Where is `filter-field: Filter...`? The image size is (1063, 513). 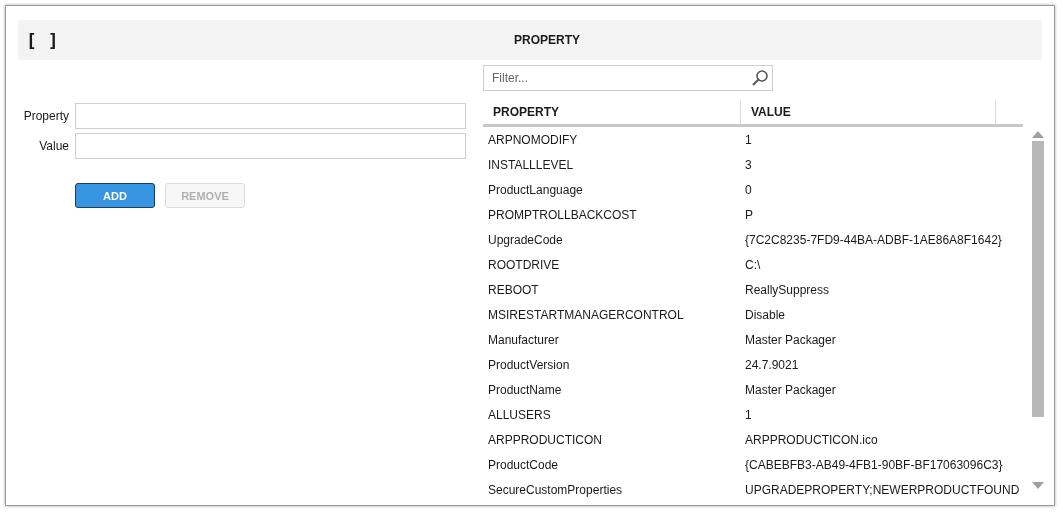 filter-field: Filter... is located at coordinates (628, 78).